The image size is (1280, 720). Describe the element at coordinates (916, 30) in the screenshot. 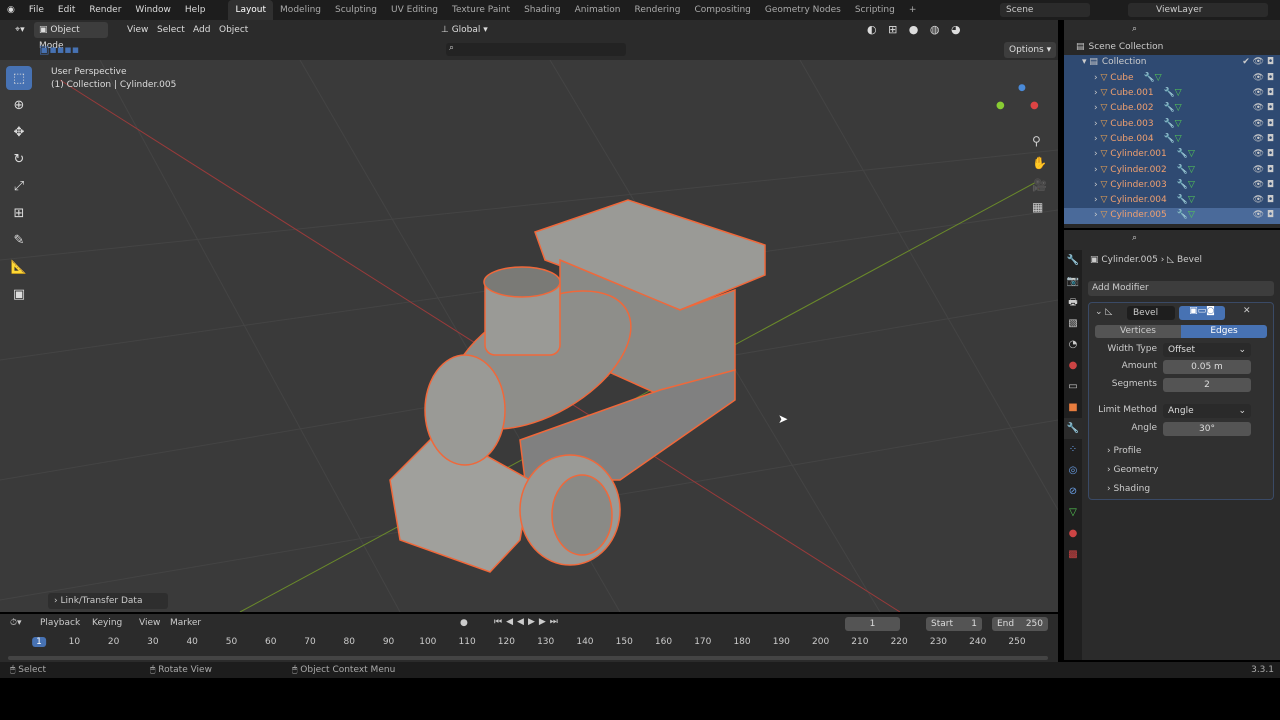

I see `shading-mode-buttons: ◐ ⊞ ● ◍ ◕` at that location.